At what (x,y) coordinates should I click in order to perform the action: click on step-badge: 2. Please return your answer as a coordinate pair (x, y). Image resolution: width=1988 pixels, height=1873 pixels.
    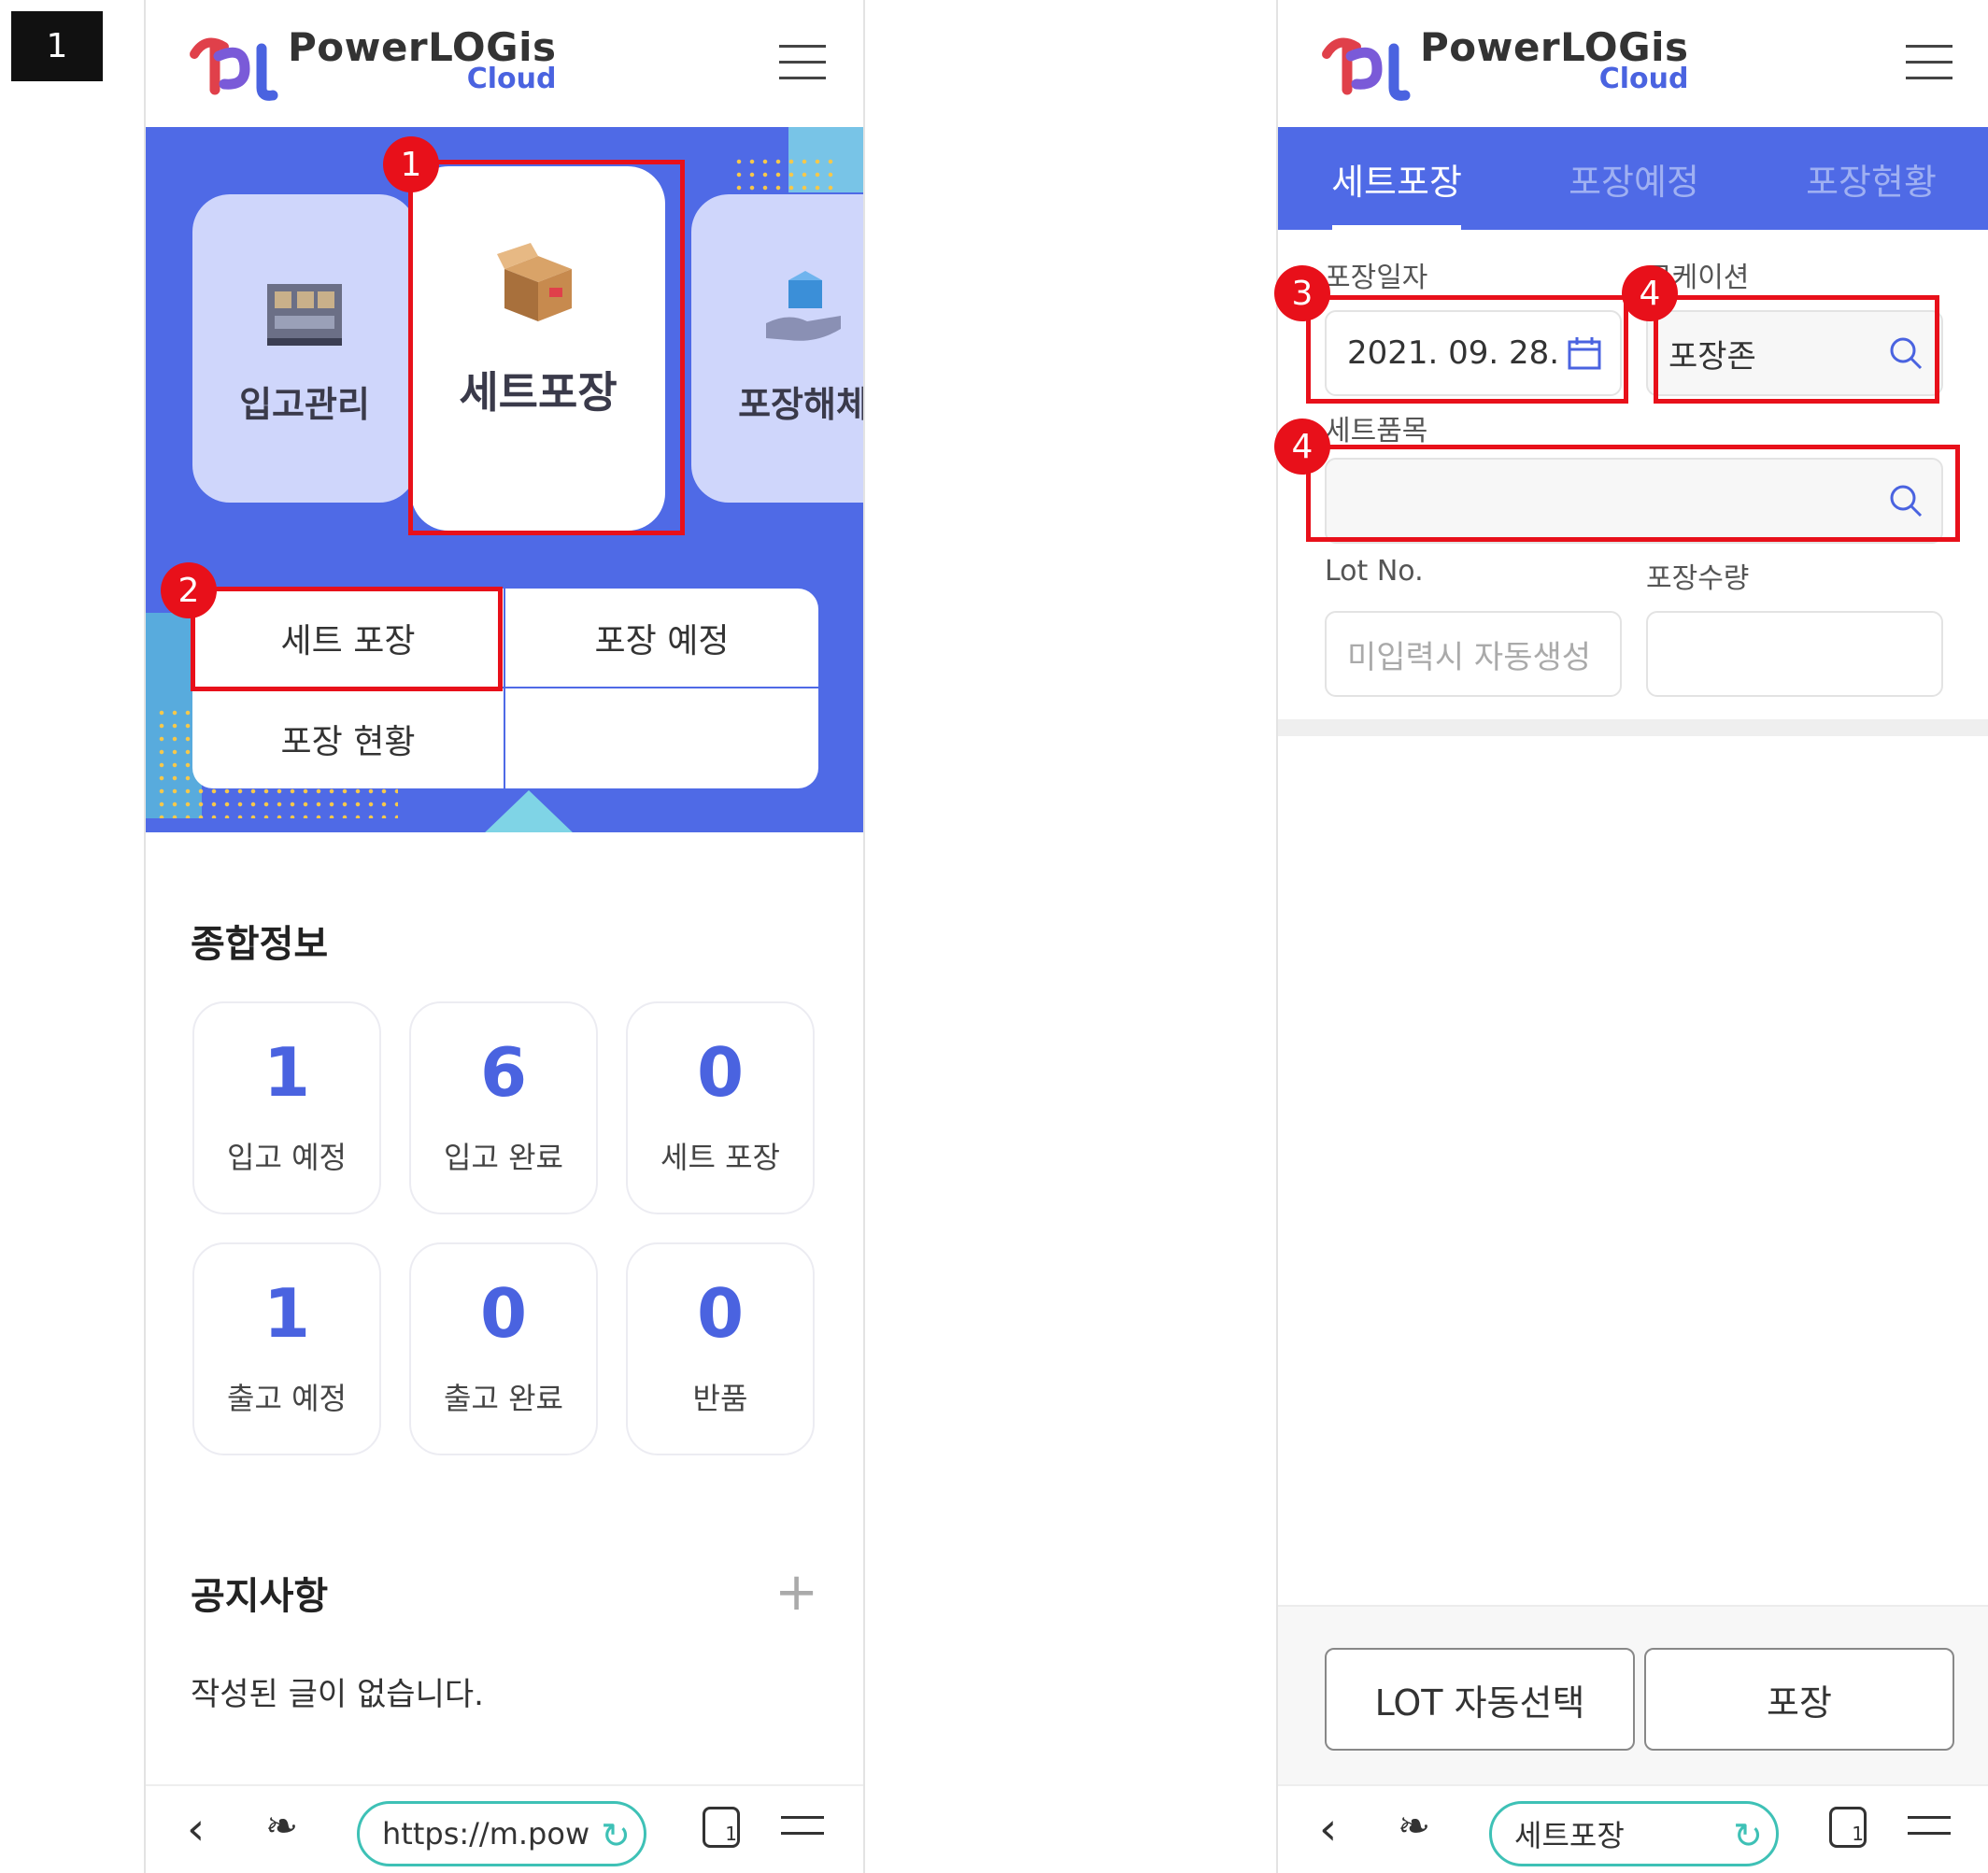
    Looking at the image, I should click on (189, 590).